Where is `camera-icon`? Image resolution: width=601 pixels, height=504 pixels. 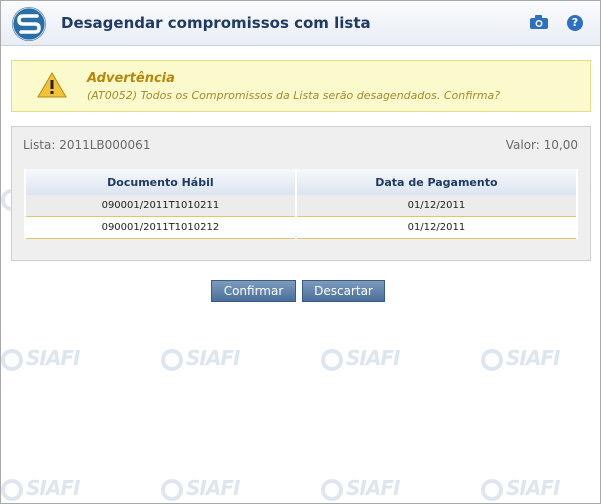 camera-icon is located at coordinates (539, 22).